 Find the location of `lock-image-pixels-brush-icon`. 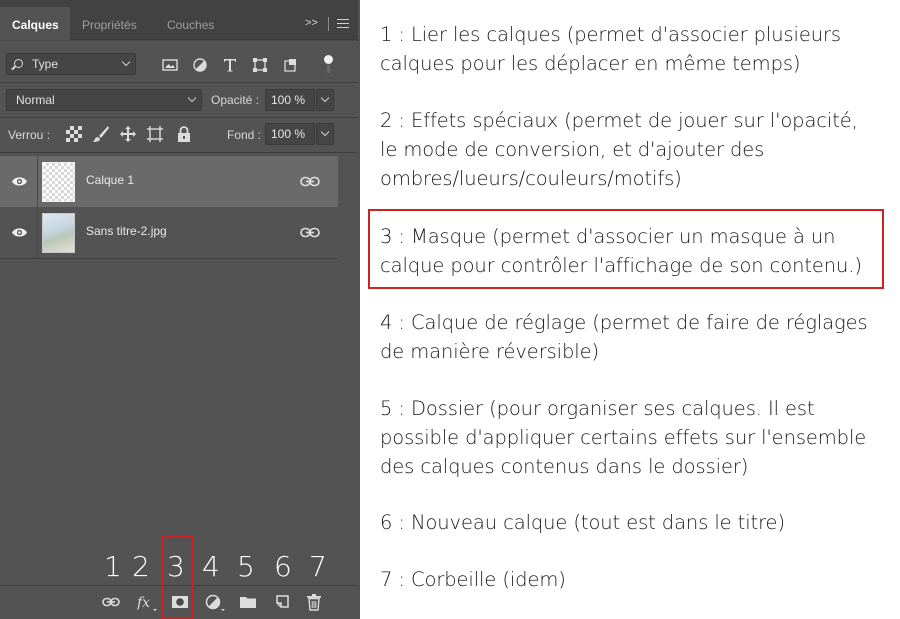

lock-image-pixels-brush-icon is located at coordinates (101, 134).